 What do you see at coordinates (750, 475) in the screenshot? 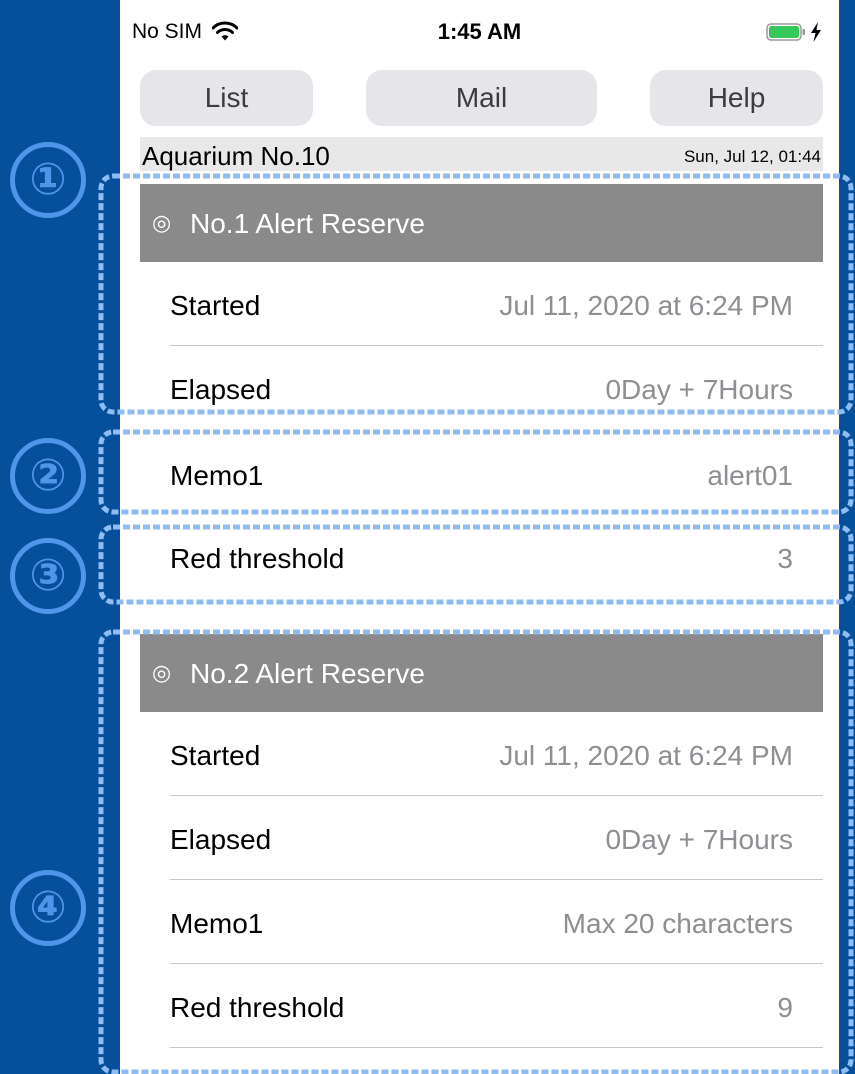
I see `row-value: alert01` at bounding box center [750, 475].